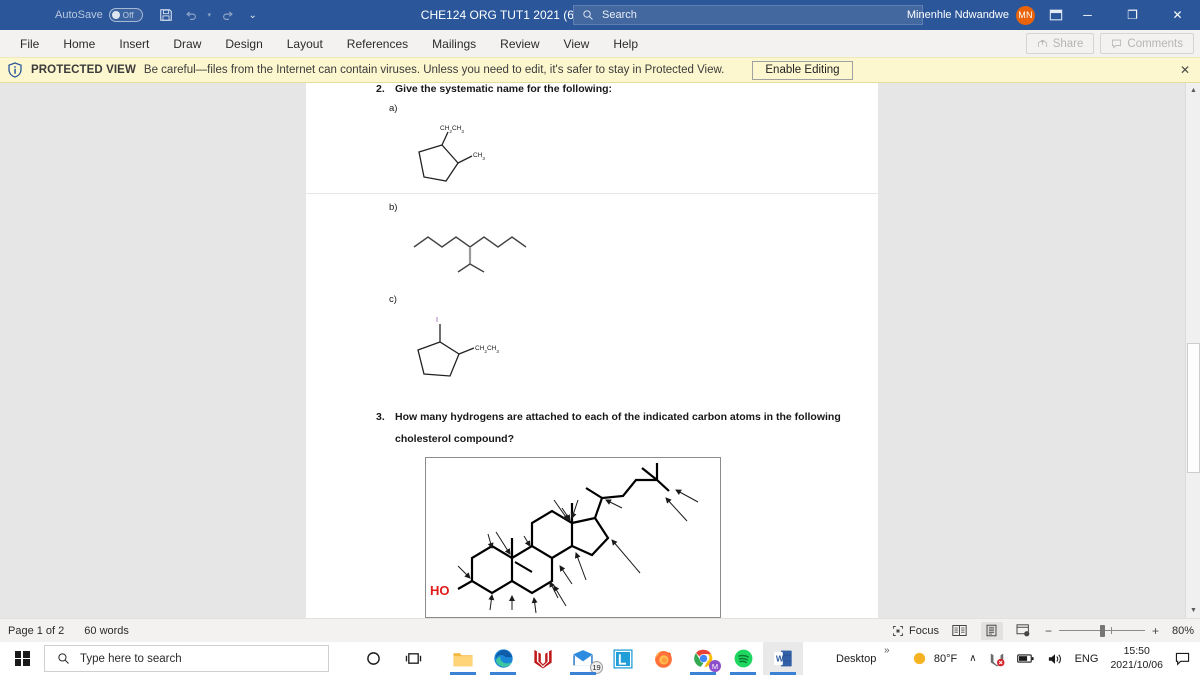  What do you see at coordinates (380, 89) in the screenshot?
I see `question-2-number: 2.` at bounding box center [380, 89].